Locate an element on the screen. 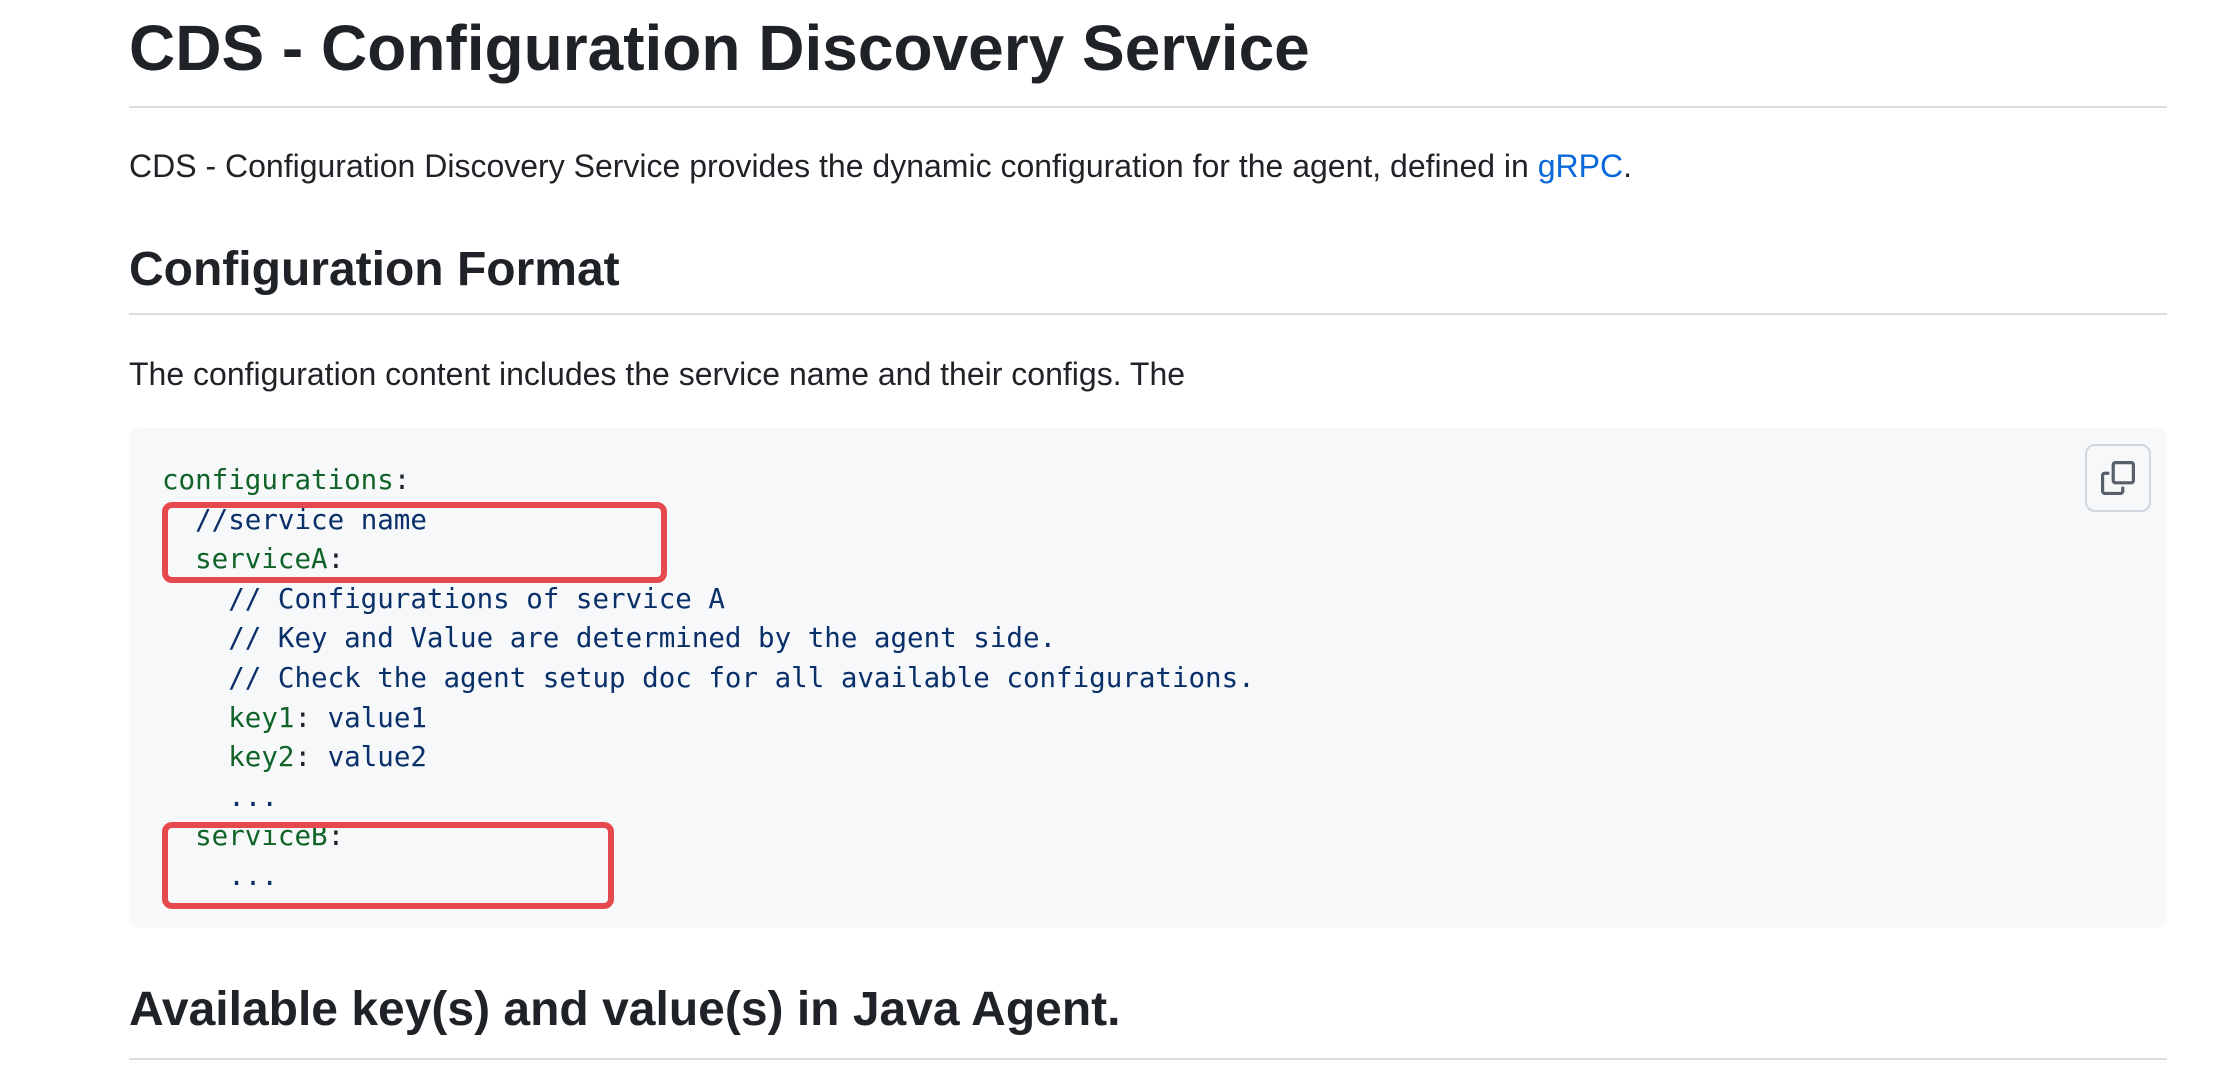 This screenshot has width=2236, height=1078. grpc-link: gRPC is located at coordinates (1580, 166).